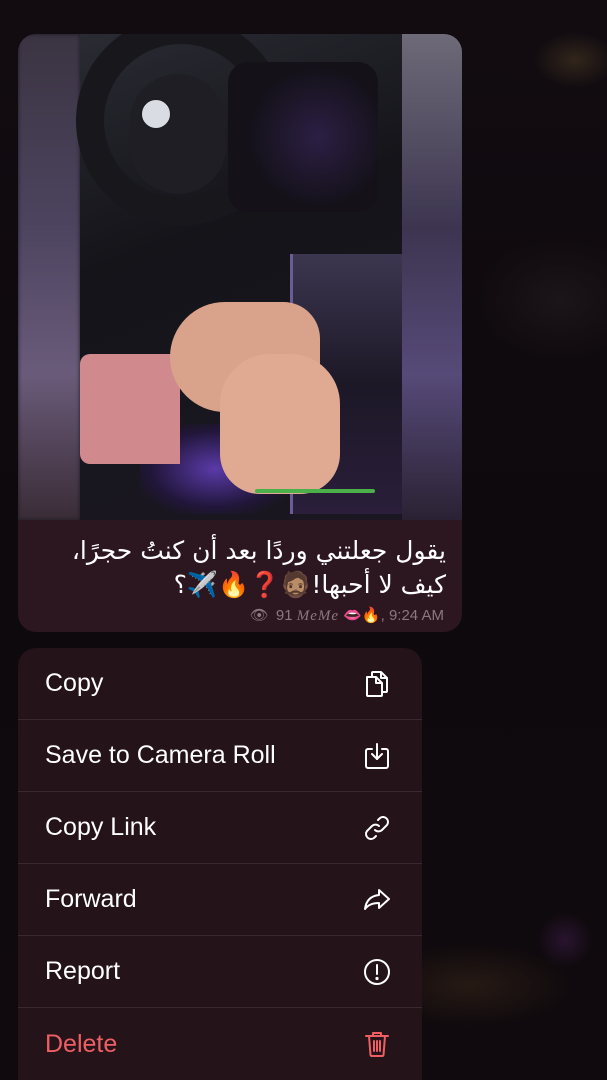  Describe the element at coordinates (49, 277) in the screenshot. I see `photo-blur-left` at that location.